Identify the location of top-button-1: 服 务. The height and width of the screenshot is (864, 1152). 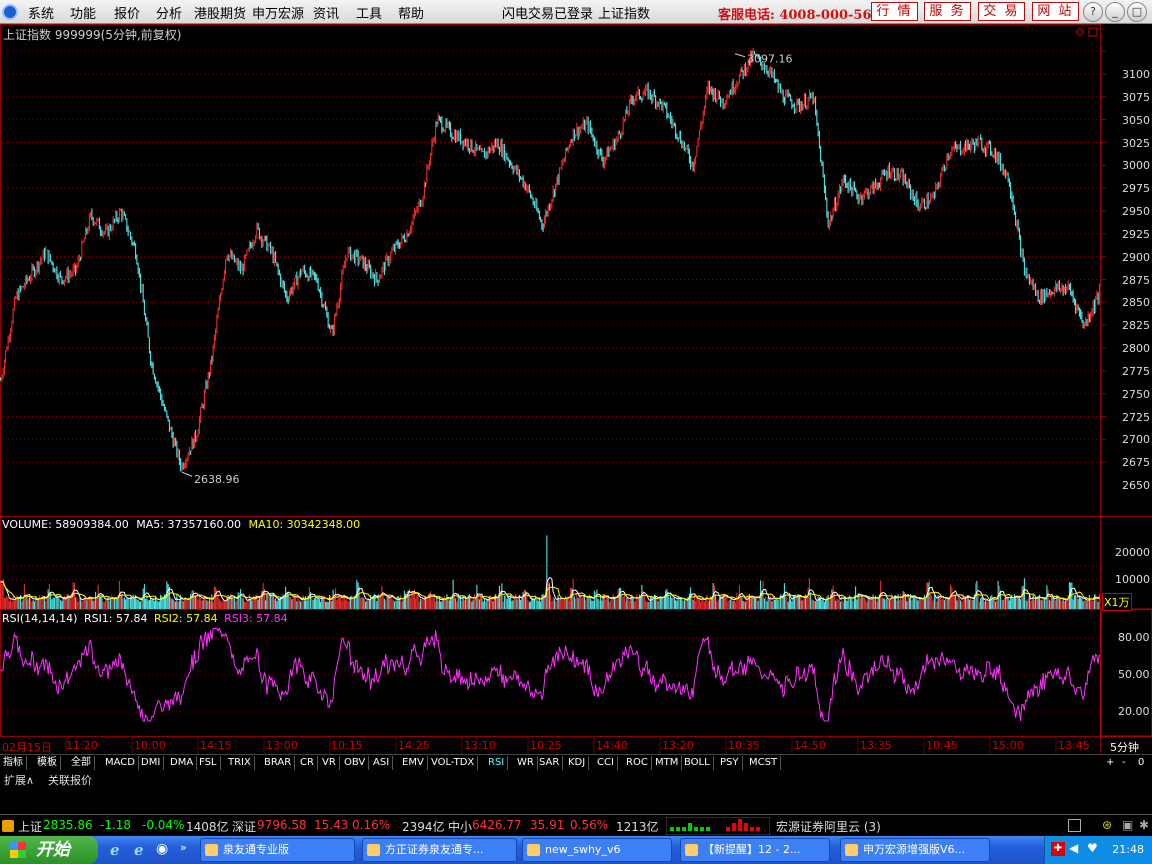
(947, 11).